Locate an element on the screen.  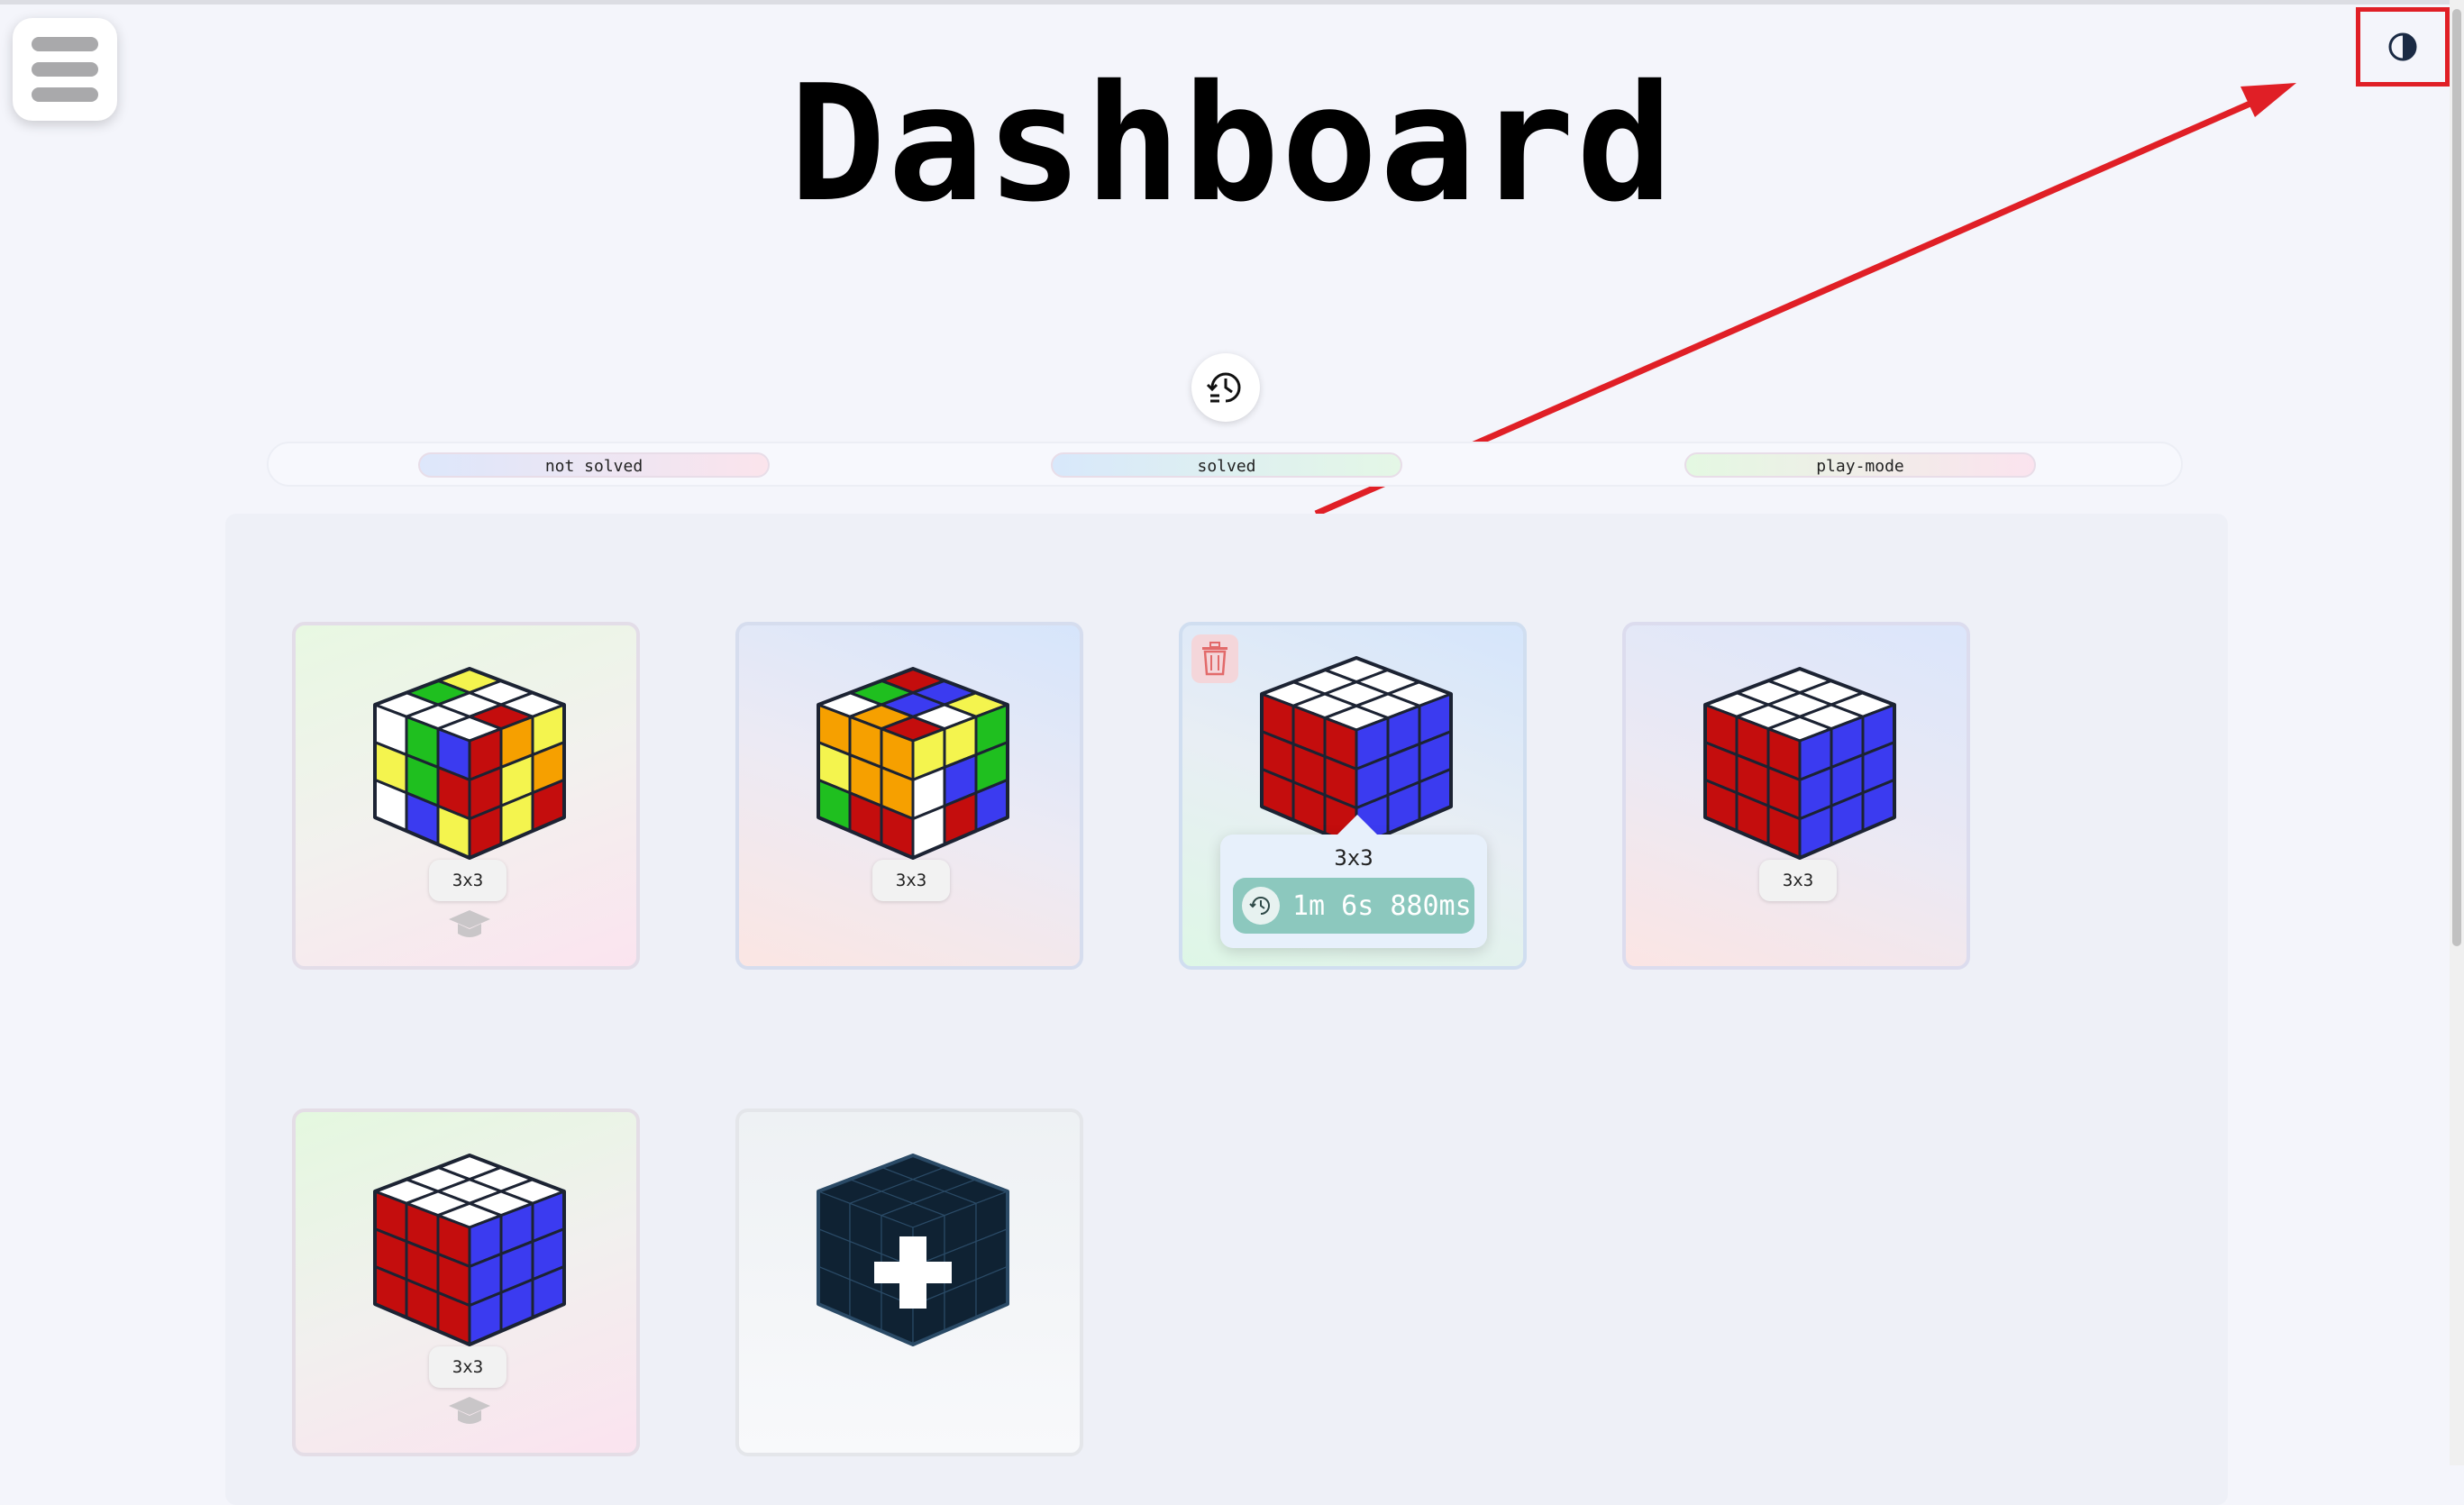
clock-icon is located at coordinates (1261, 906).